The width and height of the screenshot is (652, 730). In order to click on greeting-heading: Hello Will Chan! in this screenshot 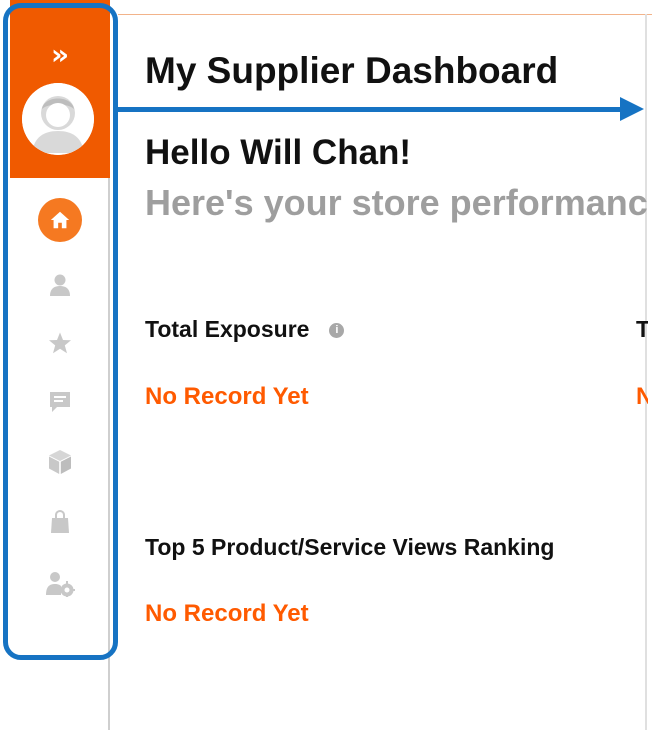, I will do `click(278, 152)`.